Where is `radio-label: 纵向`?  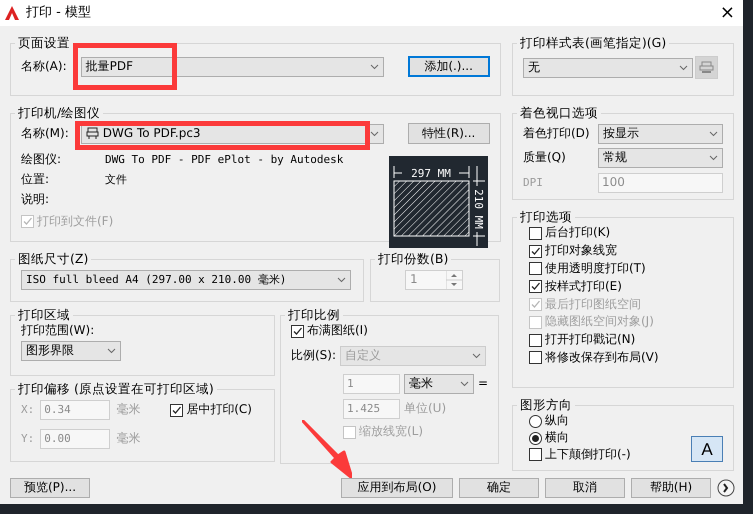
radio-label: 纵向 is located at coordinates (557, 421).